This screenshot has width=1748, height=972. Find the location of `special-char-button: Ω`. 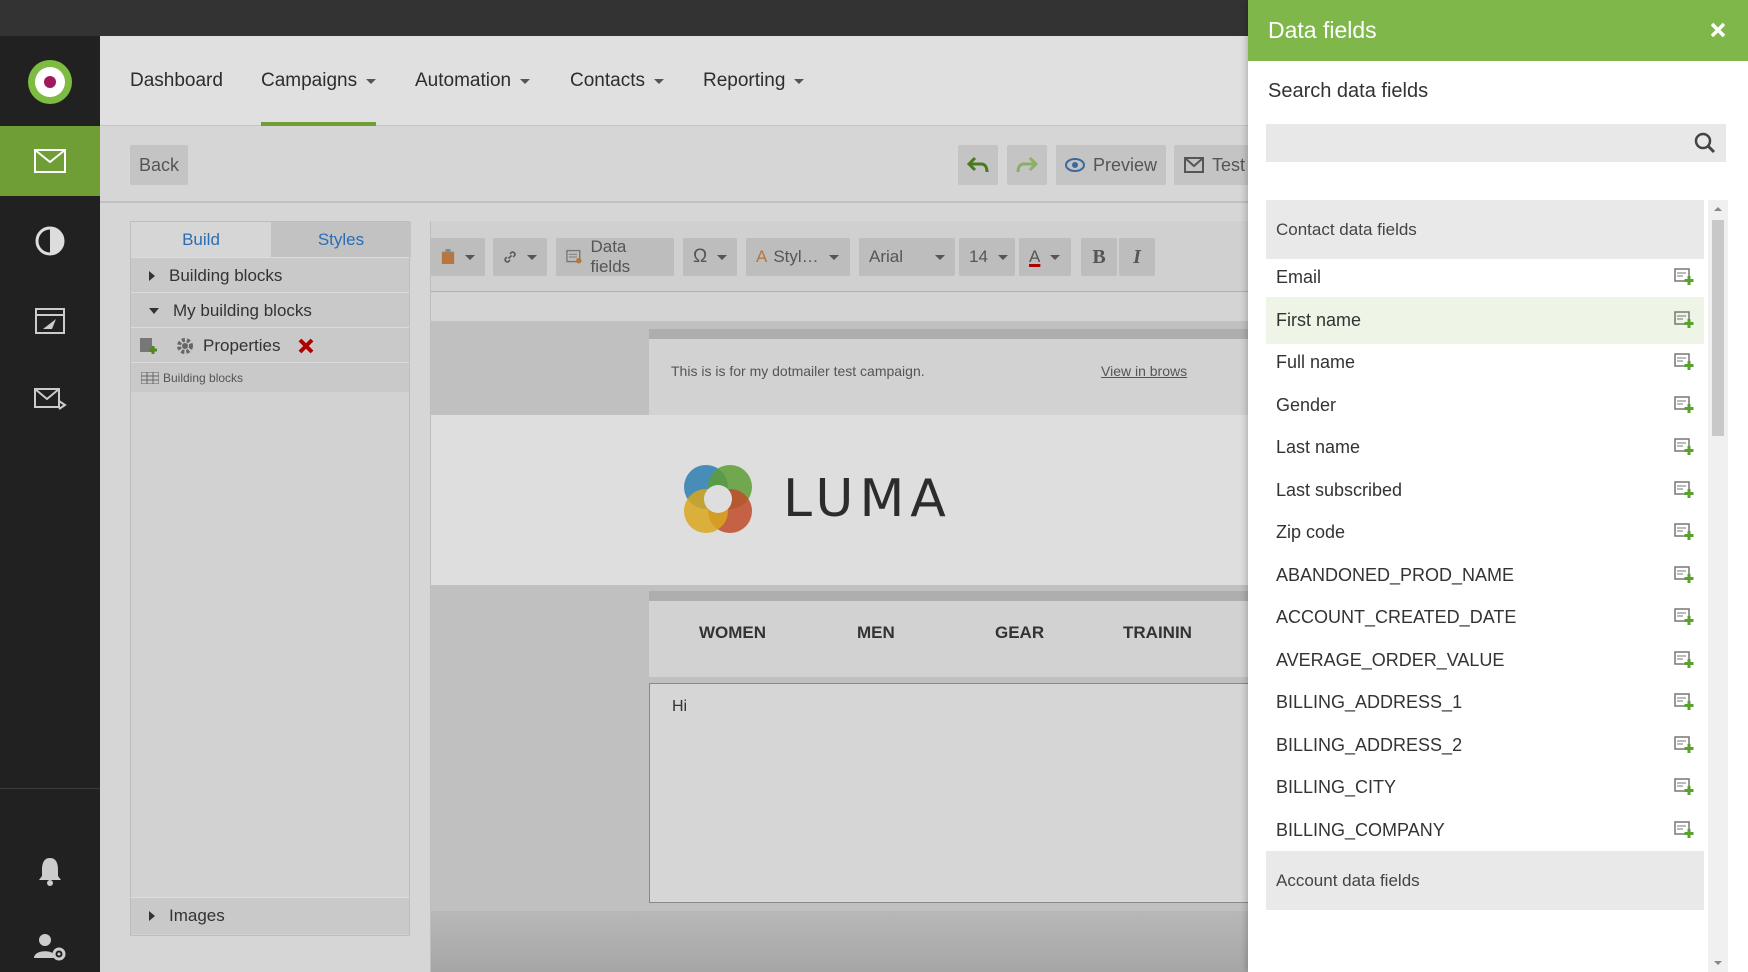

special-char-button: Ω is located at coordinates (710, 257).